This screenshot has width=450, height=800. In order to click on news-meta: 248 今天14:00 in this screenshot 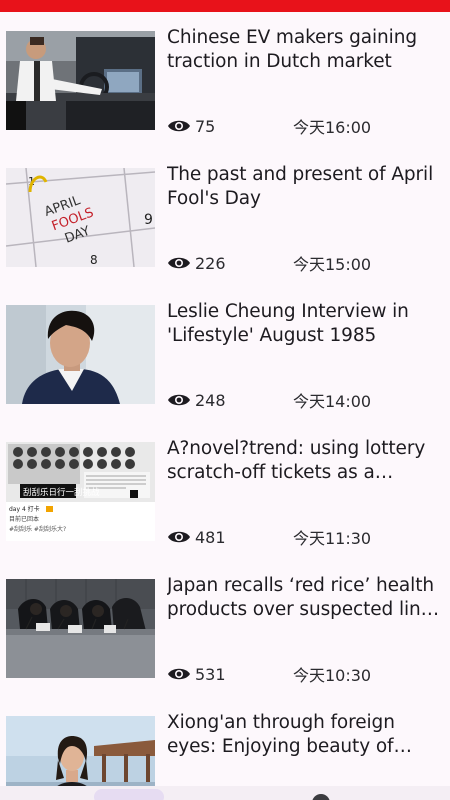, I will do `click(305, 400)`.